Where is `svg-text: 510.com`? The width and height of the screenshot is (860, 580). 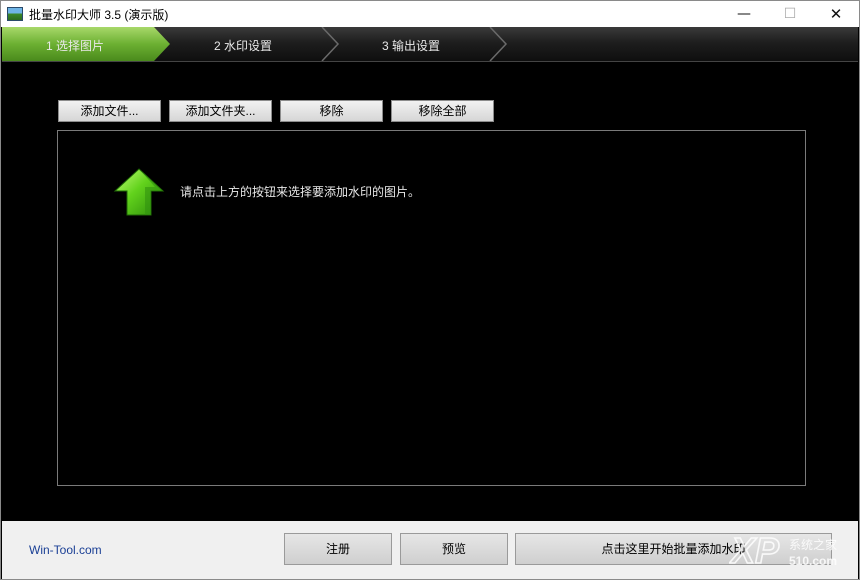
svg-text: 510.com is located at coordinates (813, 561).